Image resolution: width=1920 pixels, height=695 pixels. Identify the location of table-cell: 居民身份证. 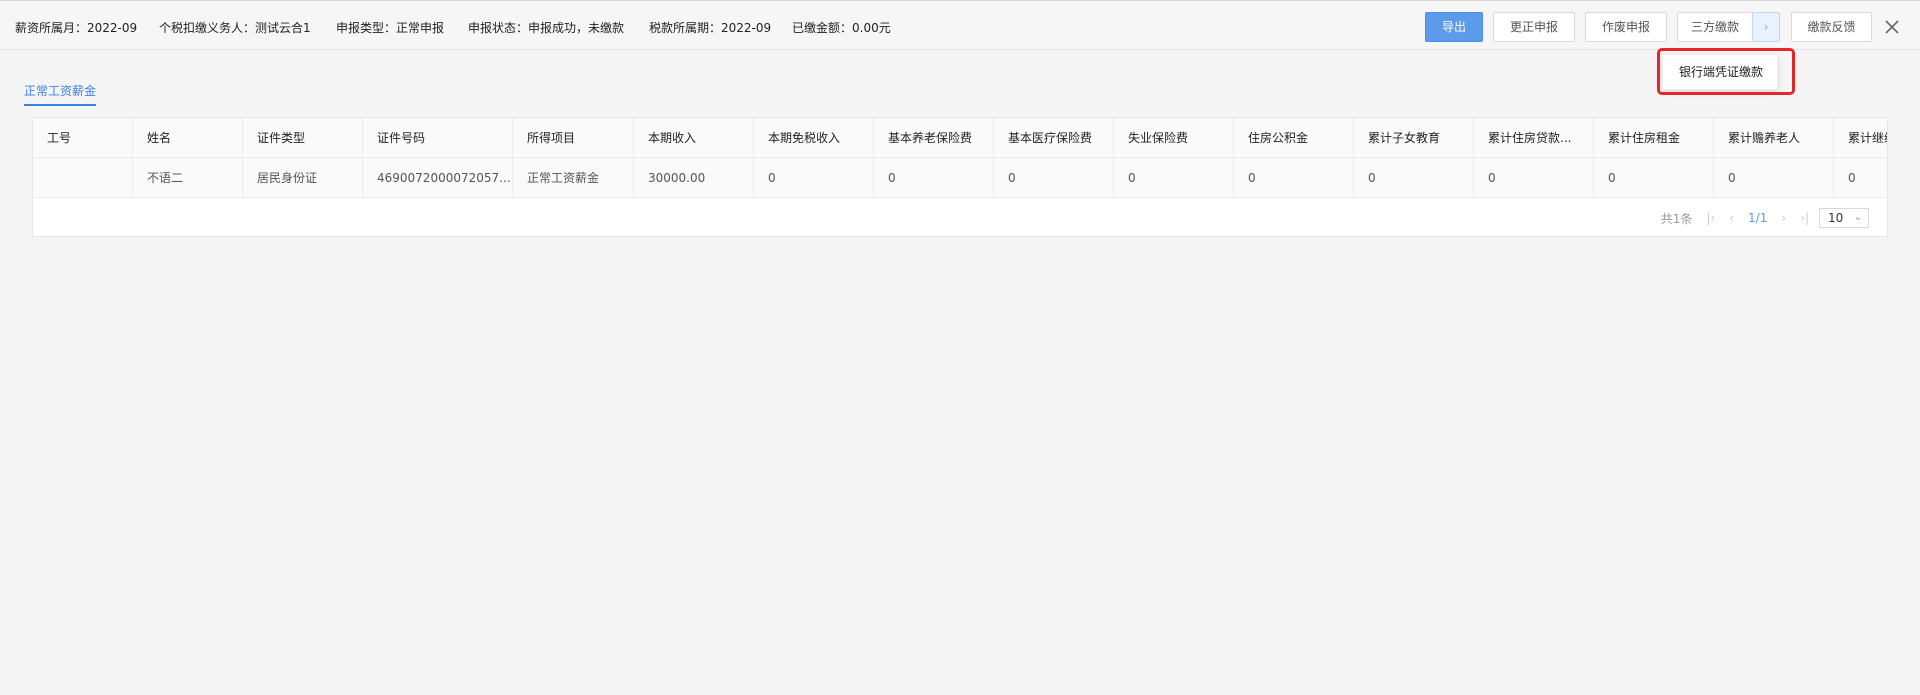
(303, 178).